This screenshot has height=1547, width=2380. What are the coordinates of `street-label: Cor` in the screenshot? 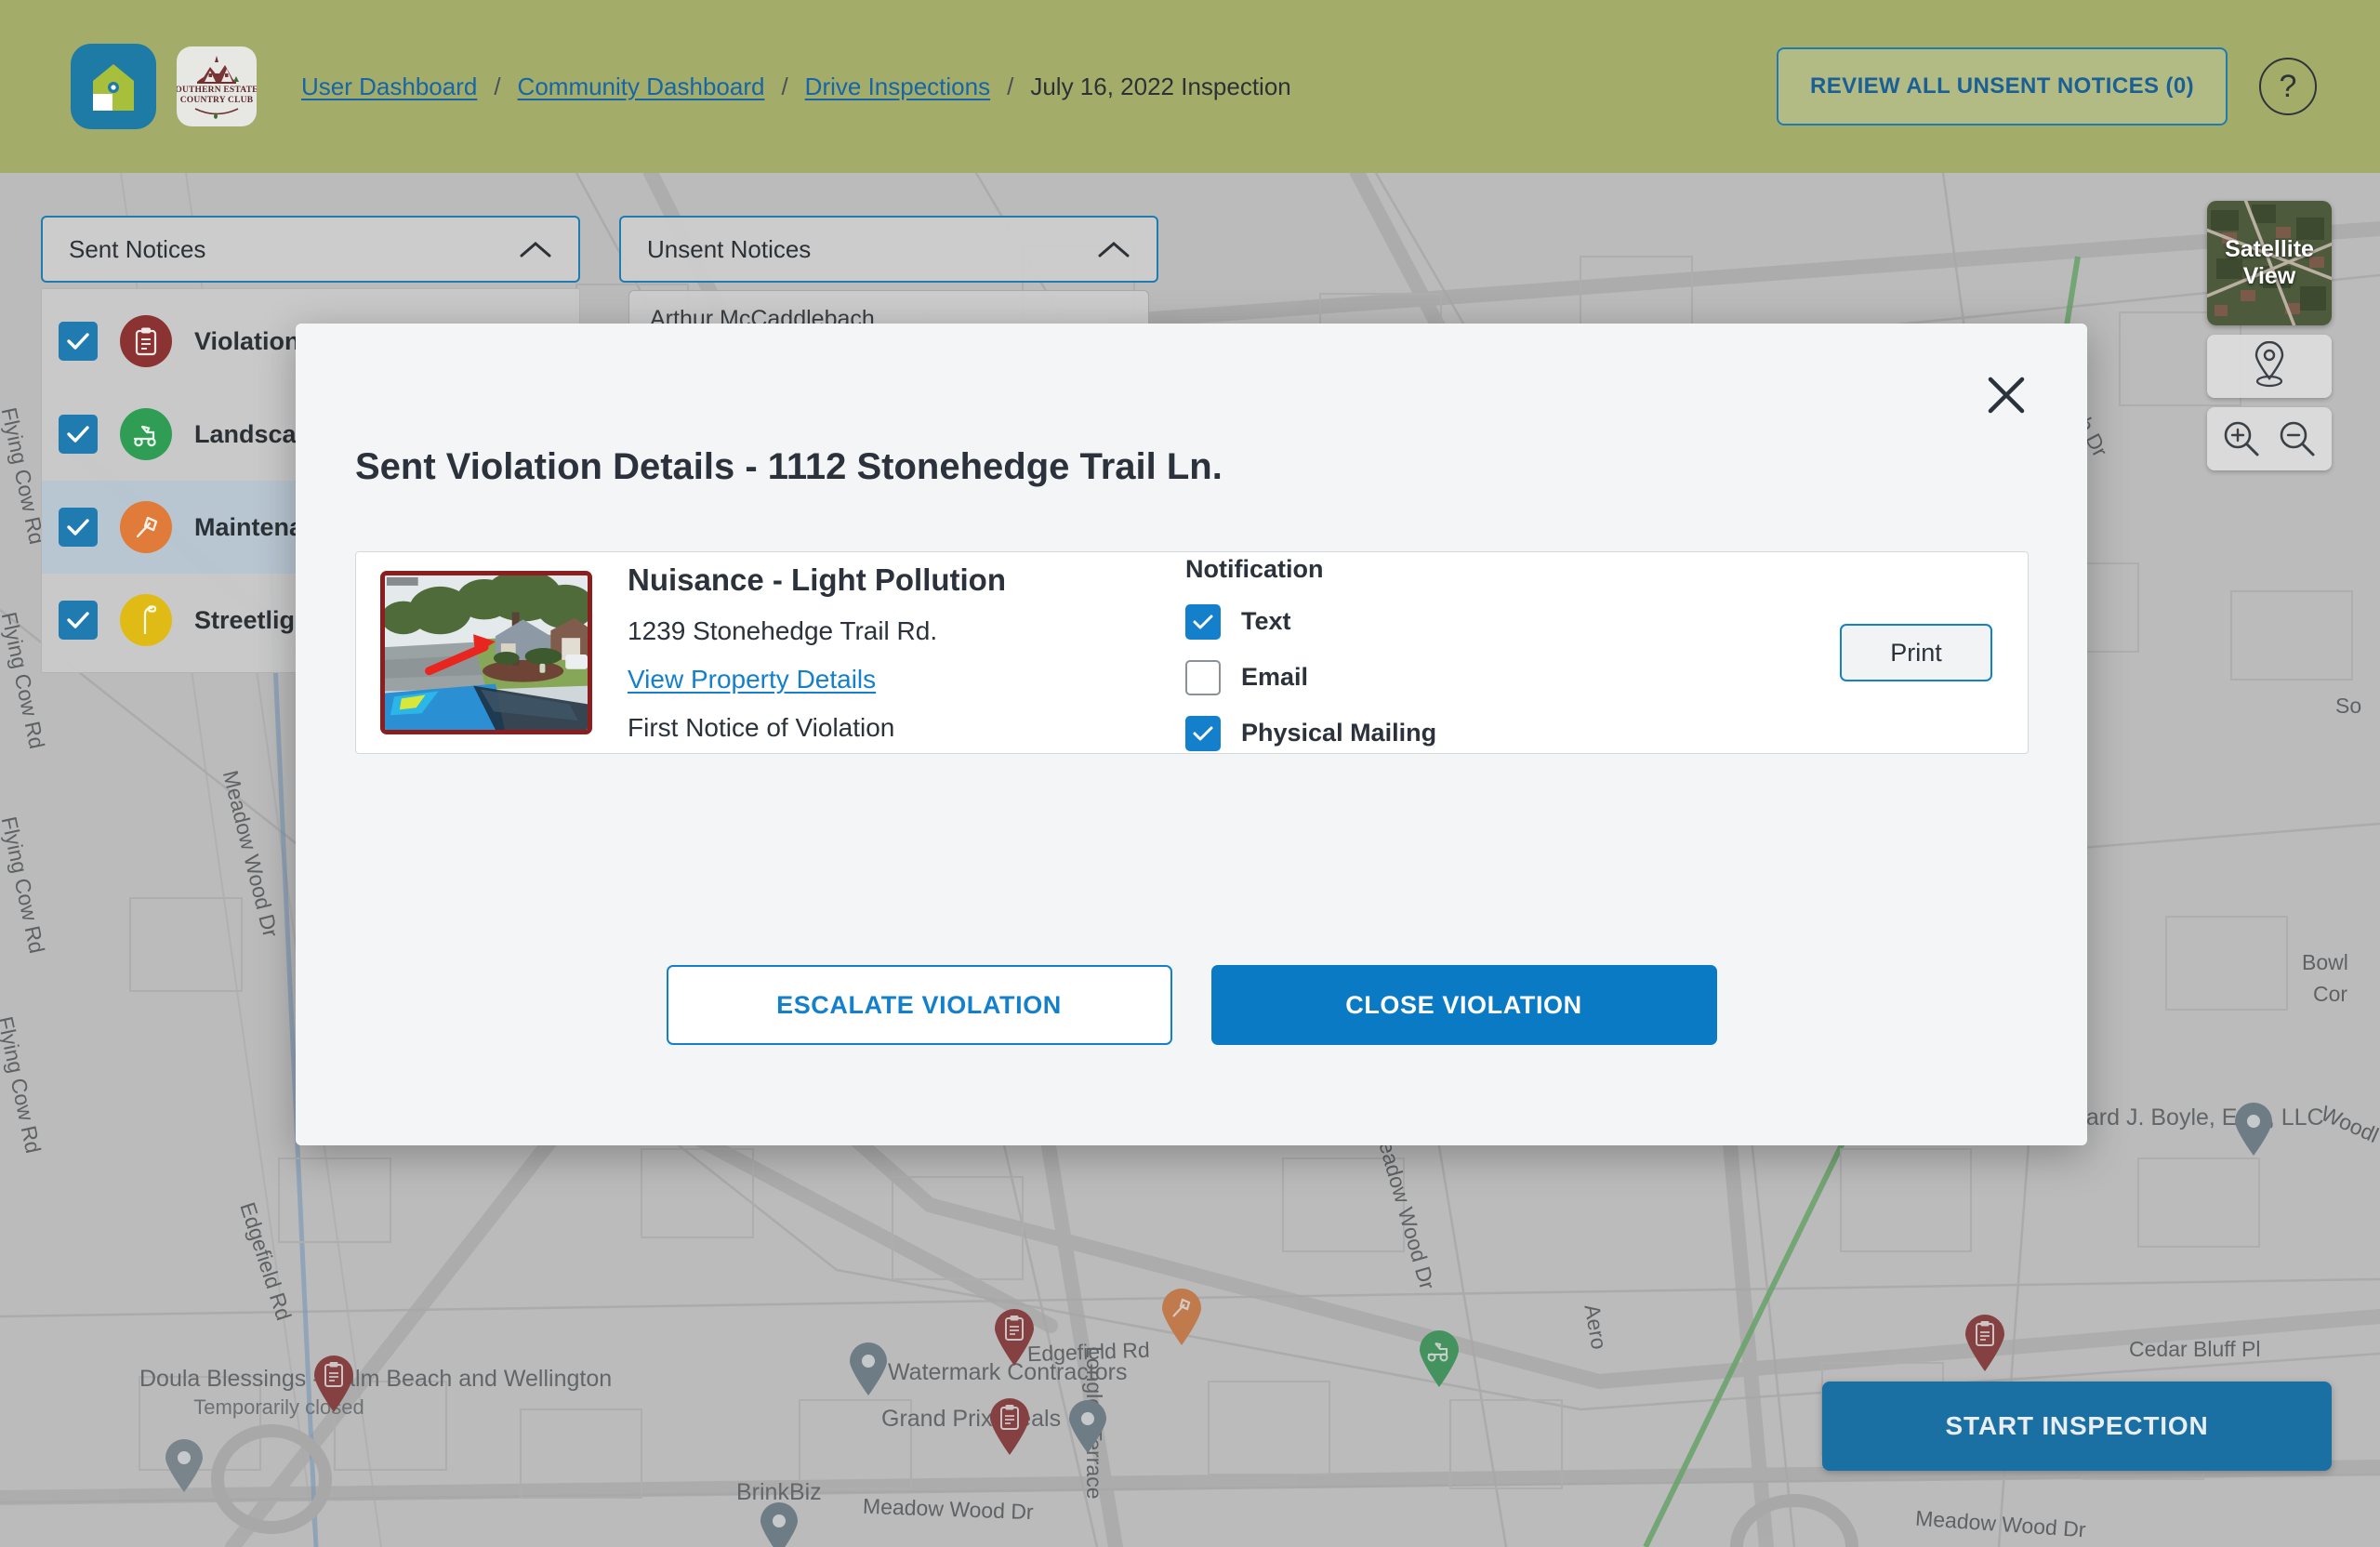 It's located at (2330, 994).